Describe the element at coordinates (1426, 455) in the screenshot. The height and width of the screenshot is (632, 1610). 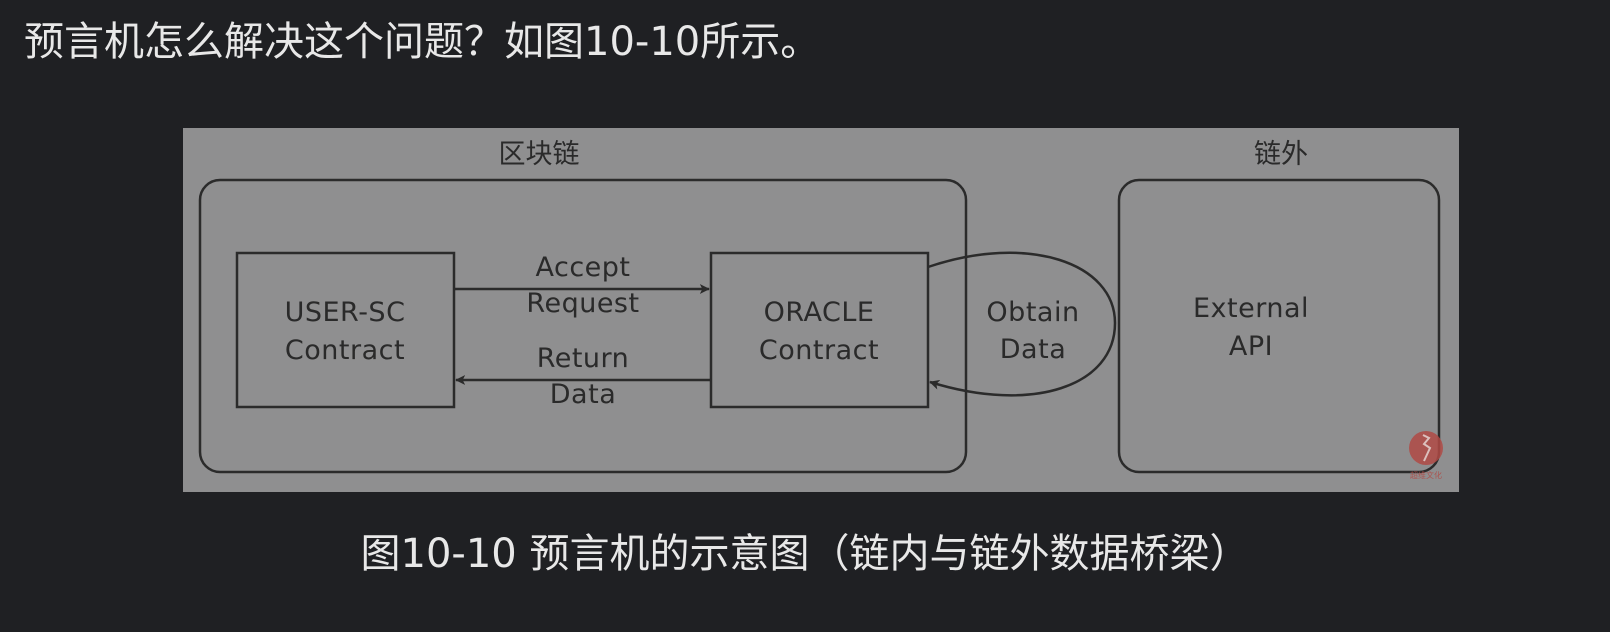
I see `watermark-logo: 超维文化` at that location.